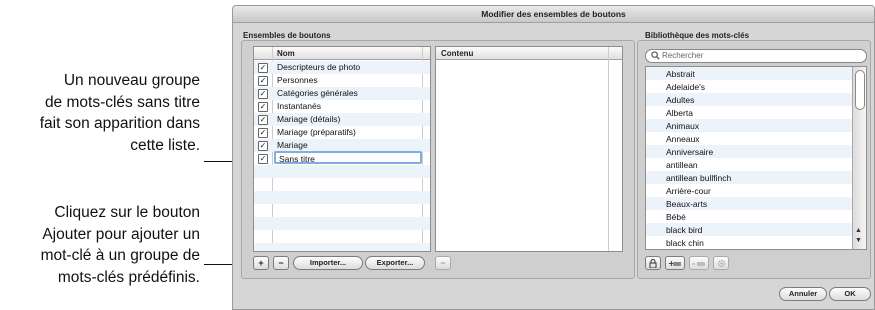  I want to click on callout-line: Cliquez sur le bouton, so click(127, 212).